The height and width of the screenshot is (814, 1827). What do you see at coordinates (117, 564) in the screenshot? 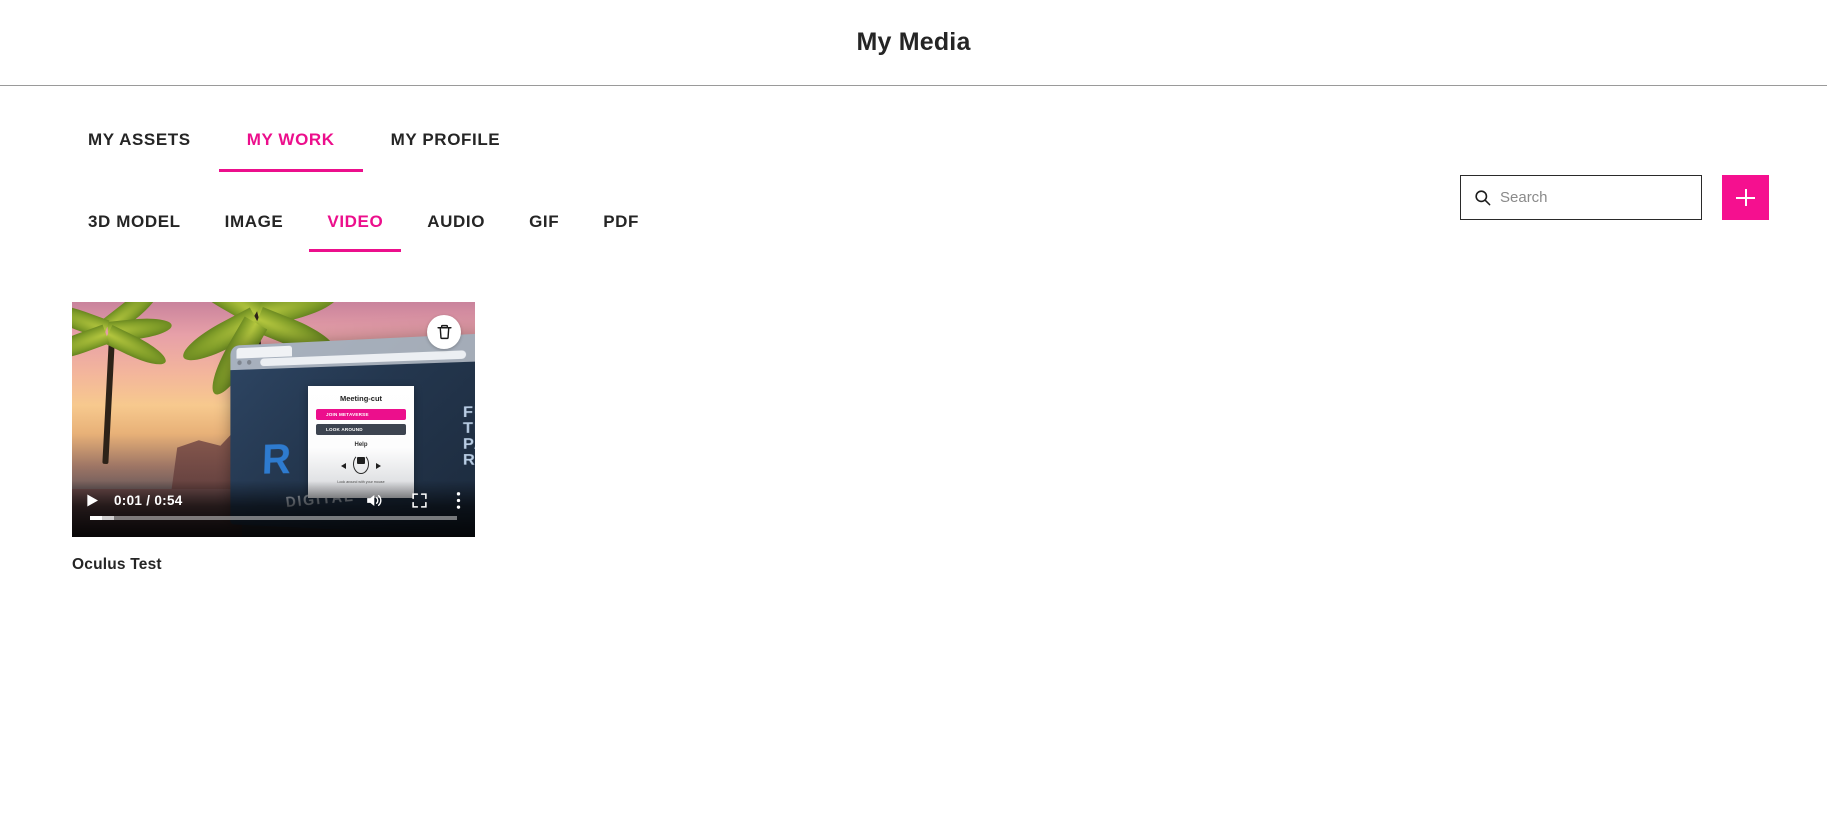
I see `media-title: Oculus Test` at bounding box center [117, 564].